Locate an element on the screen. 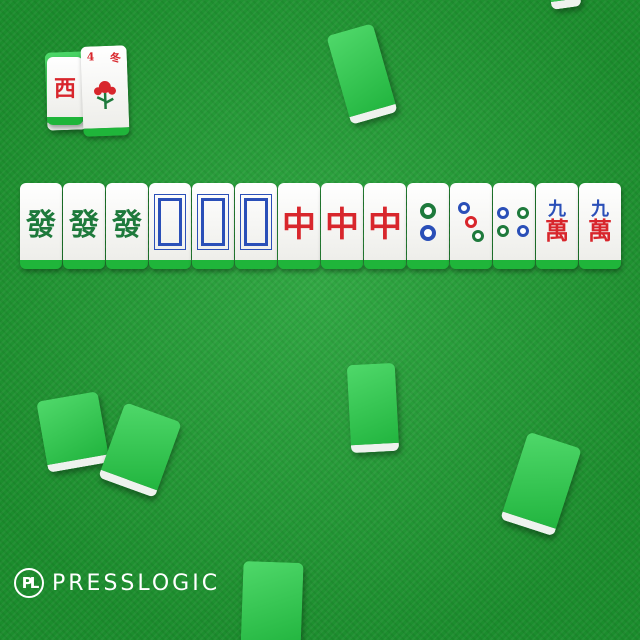 The image size is (640, 640). flower-tile: 4 冬 is located at coordinates (105, 91).